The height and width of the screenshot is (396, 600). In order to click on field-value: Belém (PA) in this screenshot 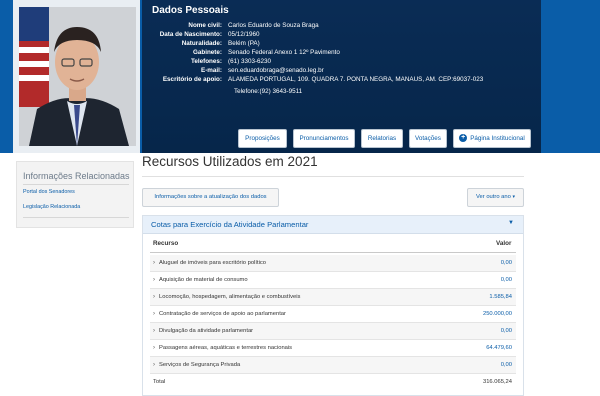, I will do `click(244, 43)`.